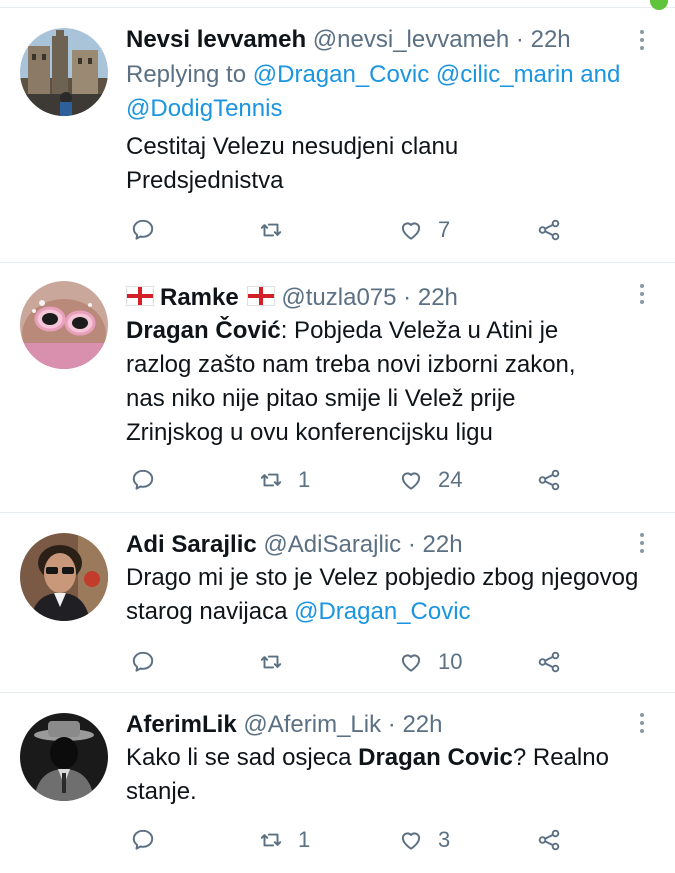 The width and height of the screenshot is (675, 873). What do you see at coordinates (386, 480) in the screenshot?
I see `tweet-actions: 1 24` at bounding box center [386, 480].